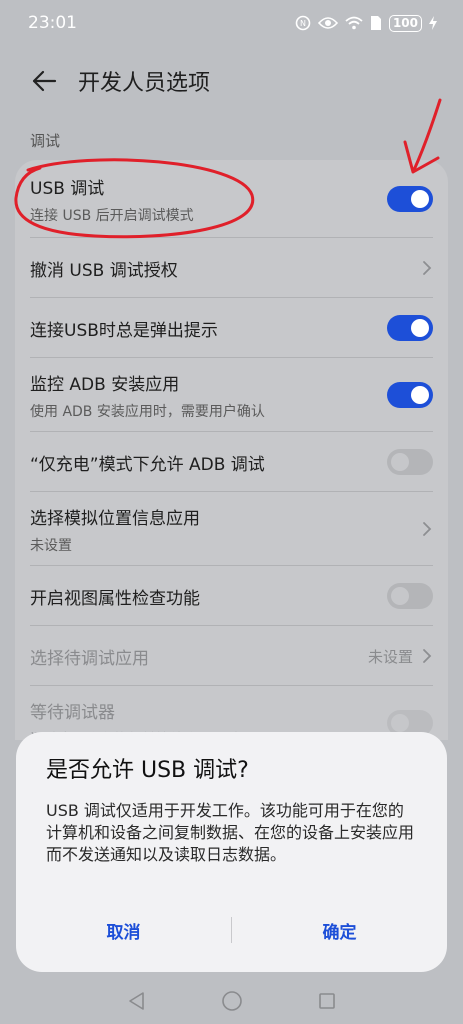 This screenshot has width=463, height=1024. Describe the element at coordinates (231, 395) in the screenshot. I see `setting-monitor-adb-install: 监控 ADB 安装应用 使用 ADB 安装应用时，需要用户确认` at that location.